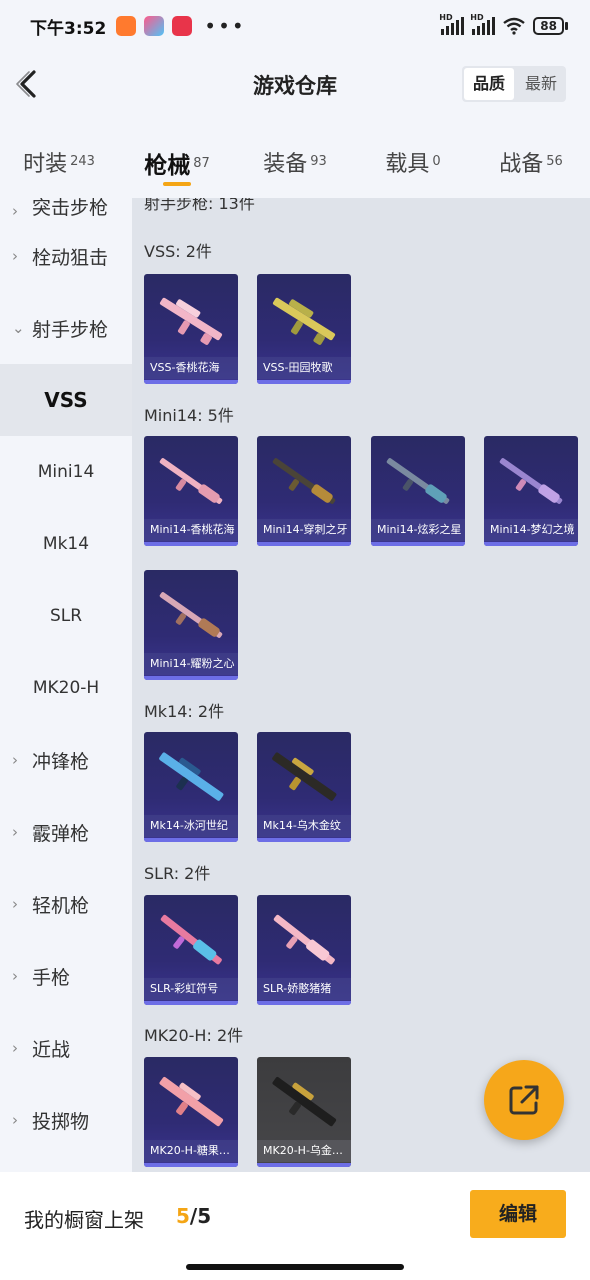 This screenshot has height=1280, width=590. What do you see at coordinates (66, 472) in the screenshot?
I see `sidebar-sub-mini14: Mini14` at bounding box center [66, 472].